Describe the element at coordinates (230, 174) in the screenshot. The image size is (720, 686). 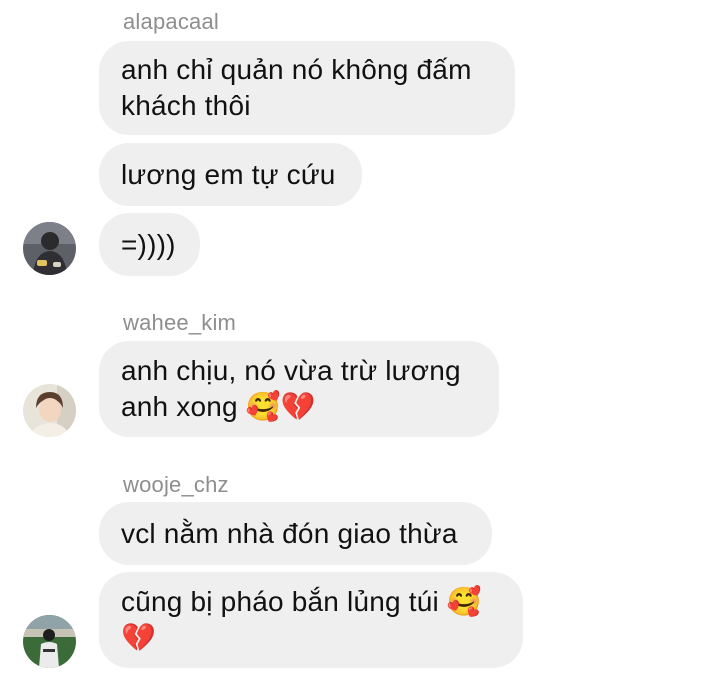
I see `message-bubble: lương em tự cứu` at that location.